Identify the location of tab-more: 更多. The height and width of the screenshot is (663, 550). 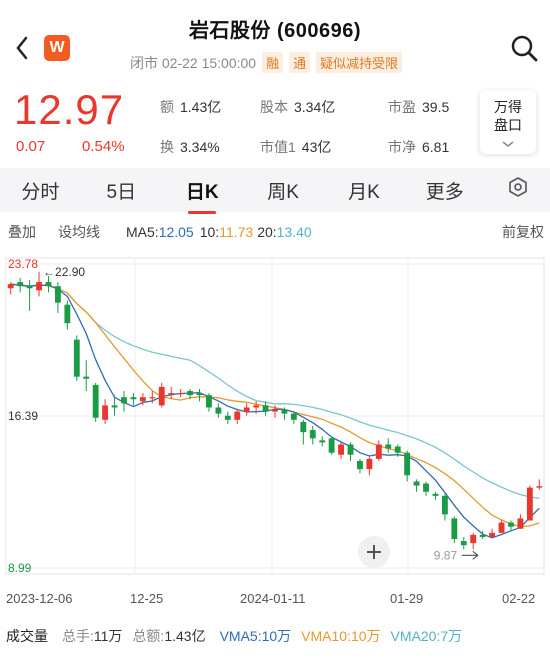
(444, 190).